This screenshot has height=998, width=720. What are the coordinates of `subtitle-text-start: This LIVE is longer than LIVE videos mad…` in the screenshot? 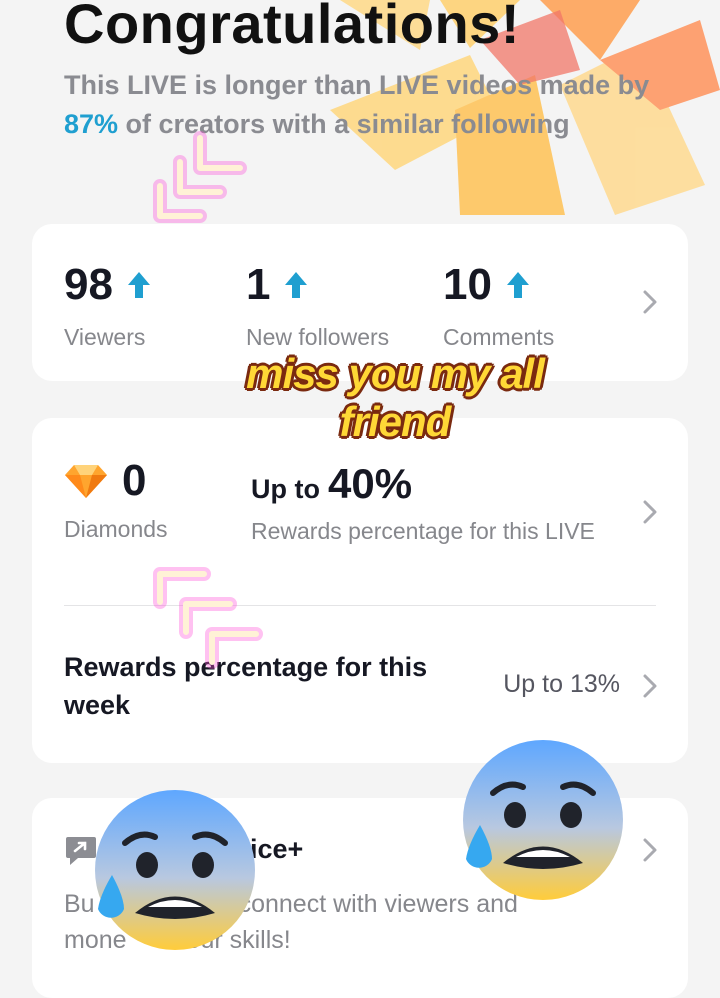 It's located at (357, 85).